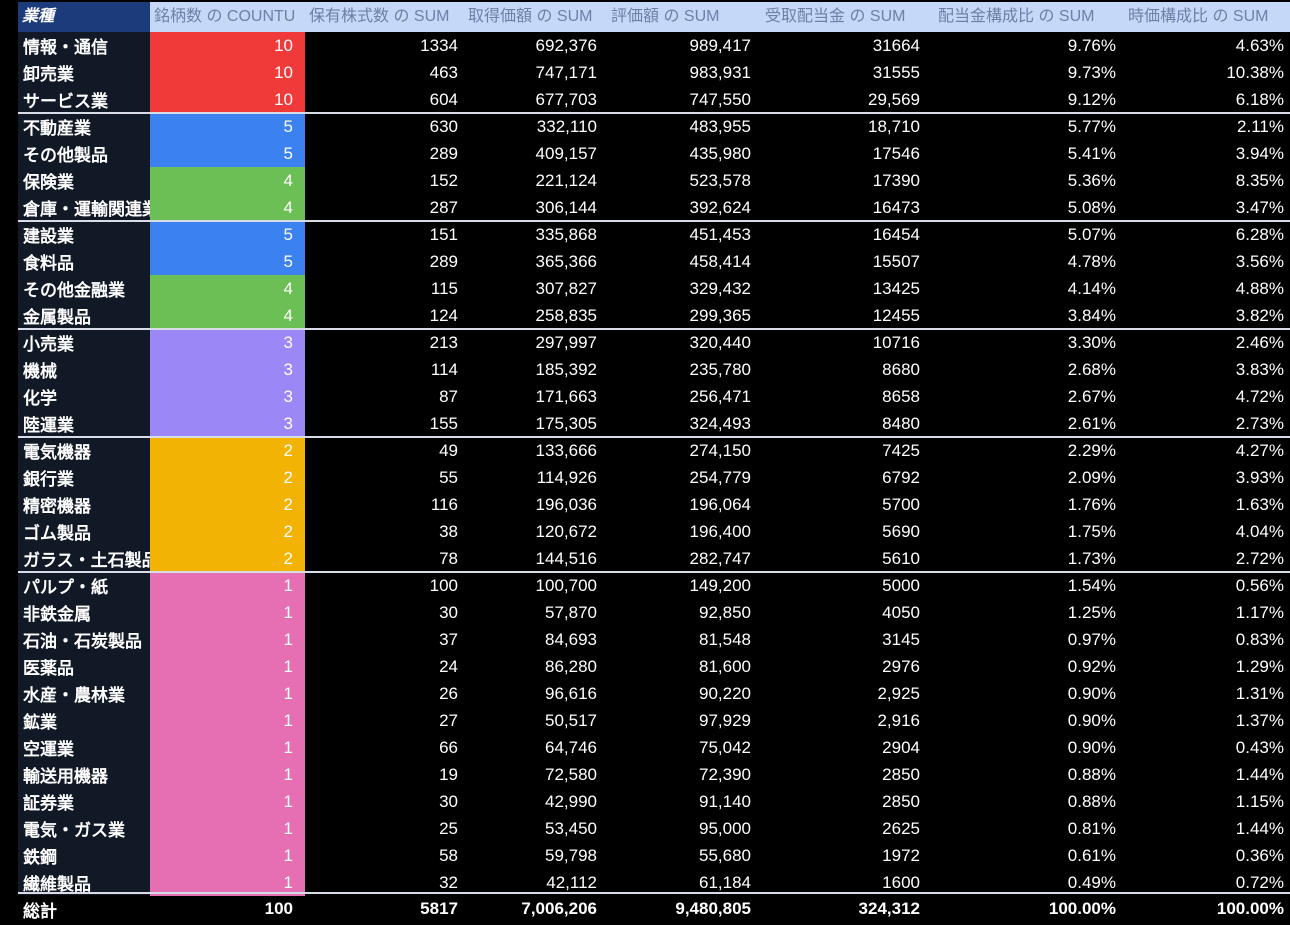 Image resolution: width=1290 pixels, height=925 pixels. I want to click on cost-cell: 747,171, so click(535, 72).